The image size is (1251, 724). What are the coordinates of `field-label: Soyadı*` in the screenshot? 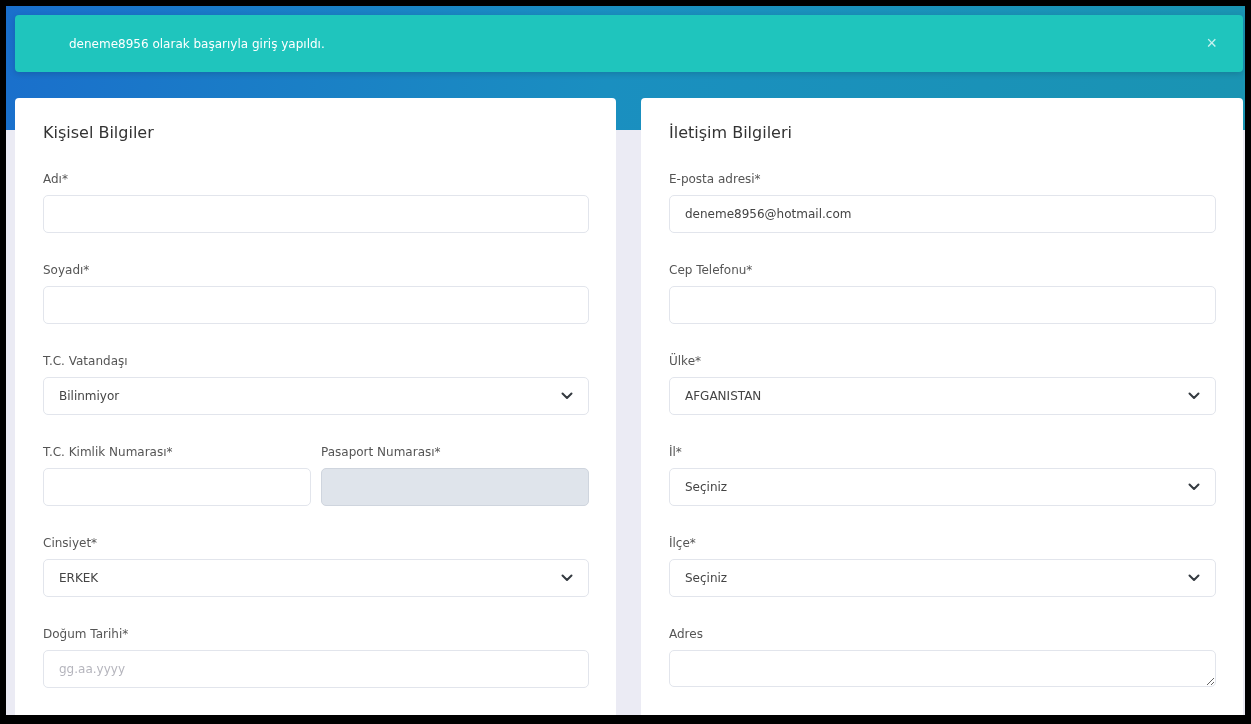 It's located at (67, 270).